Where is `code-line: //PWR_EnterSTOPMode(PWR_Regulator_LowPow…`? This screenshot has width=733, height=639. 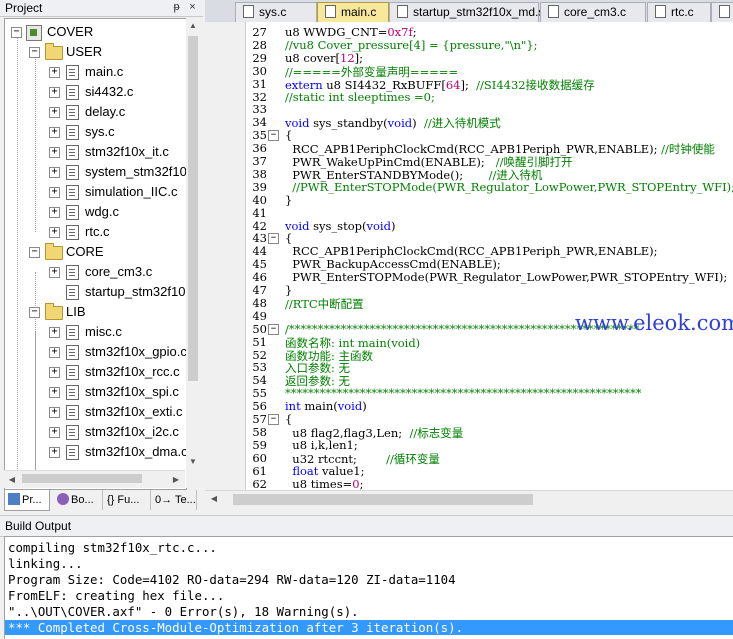 code-line: //PWR_EnterSTOPMode(PWR_Regulator_LowPow… is located at coordinates (509, 187).